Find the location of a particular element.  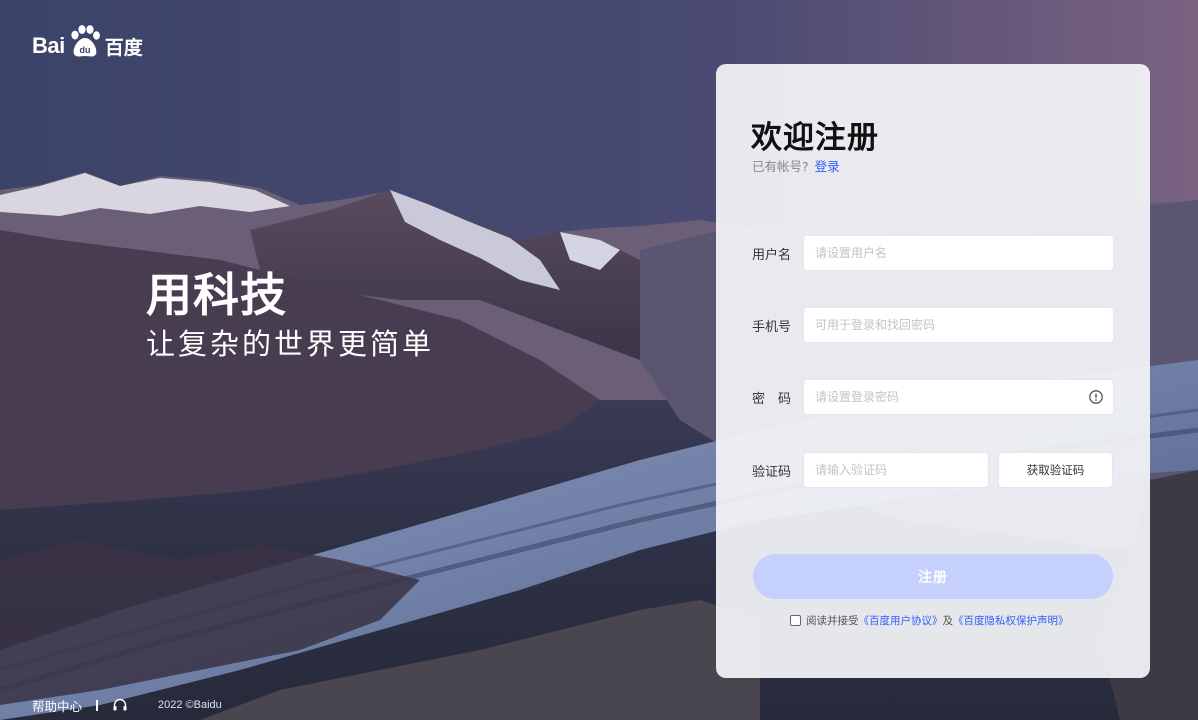

agreement-line: 阅读并接受 《百度用户协议》 及 《百度隐私权保护声明》 is located at coordinates (929, 620).